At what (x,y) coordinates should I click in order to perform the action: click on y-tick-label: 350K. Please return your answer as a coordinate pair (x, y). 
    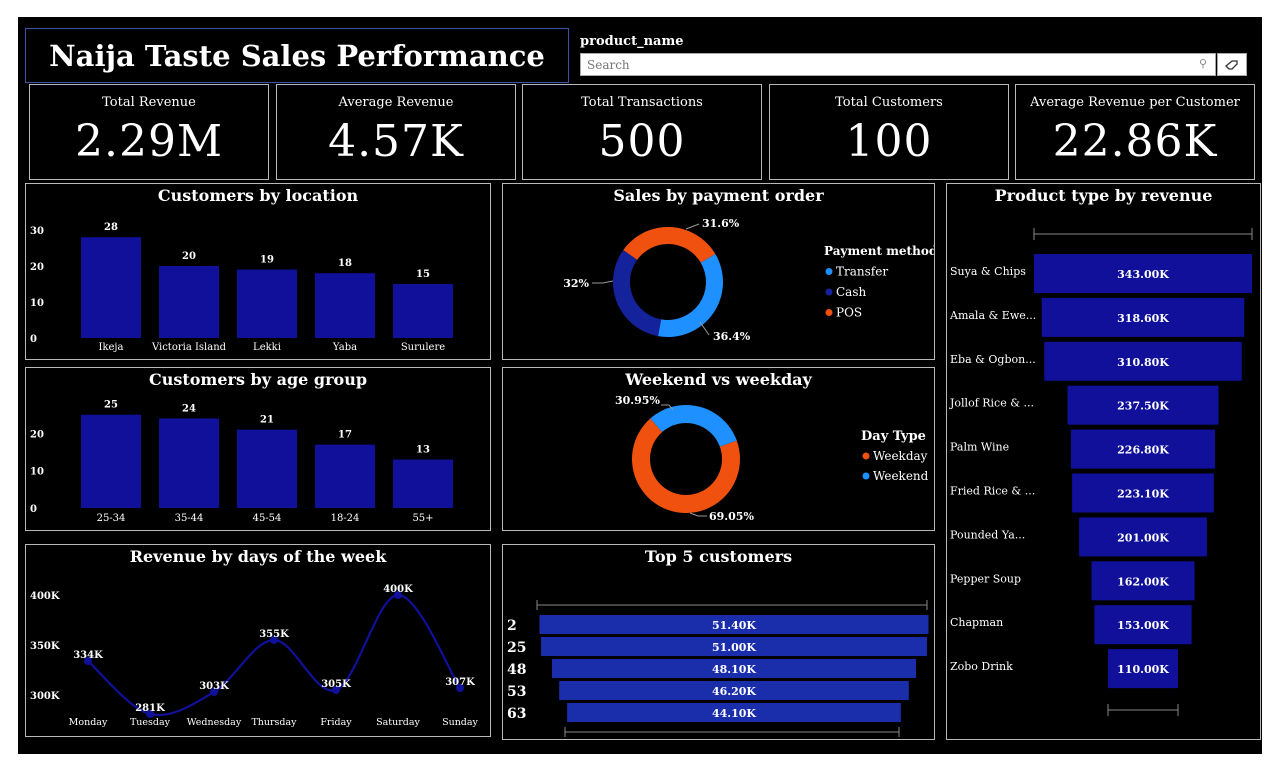
    Looking at the image, I should click on (45, 646).